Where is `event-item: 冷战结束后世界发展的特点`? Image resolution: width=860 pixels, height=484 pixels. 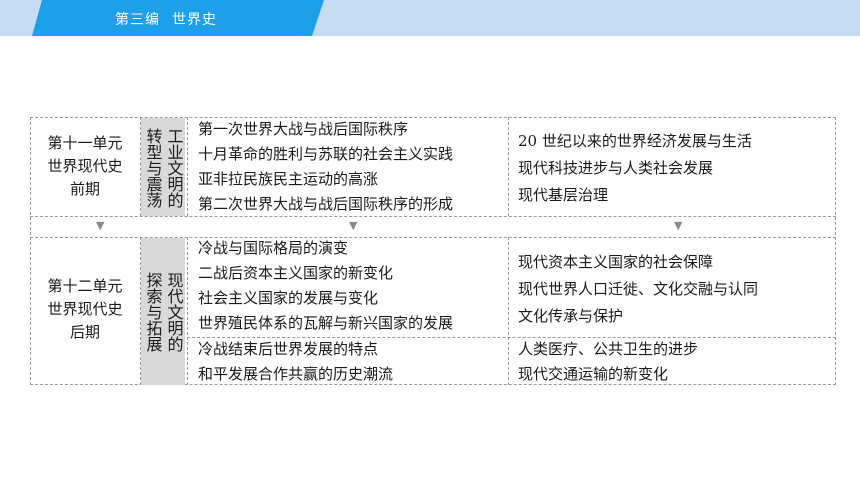
event-item: 冷战结束后世界发展的特点 is located at coordinates (288, 349).